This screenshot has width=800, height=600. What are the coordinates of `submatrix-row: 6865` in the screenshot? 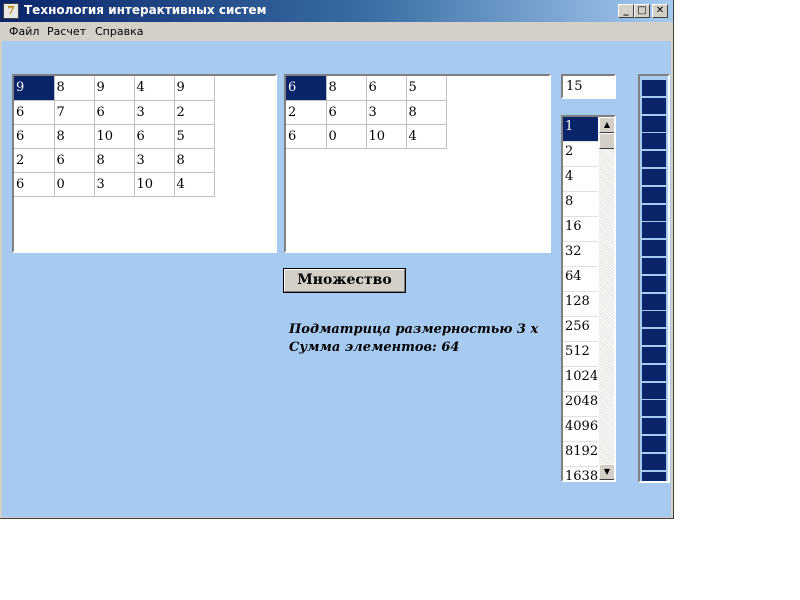 It's located at (366, 88).